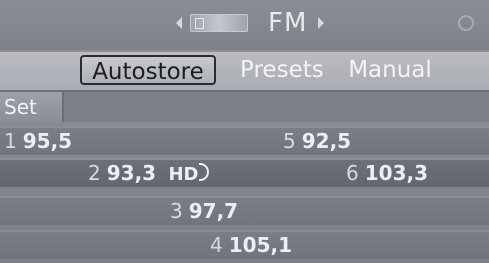  Describe the element at coordinates (289, 141) in the screenshot. I see `station-number: 5` at that location.